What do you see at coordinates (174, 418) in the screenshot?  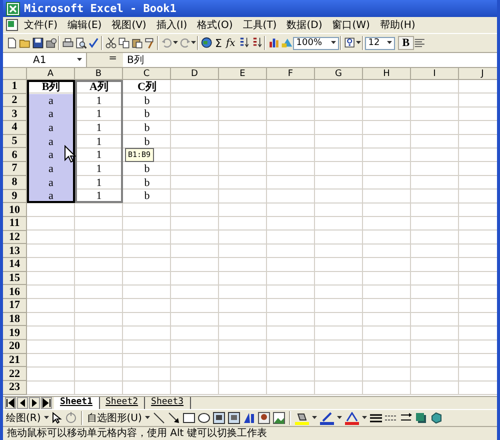 I see `arrow-icon` at bounding box center [174, 418].